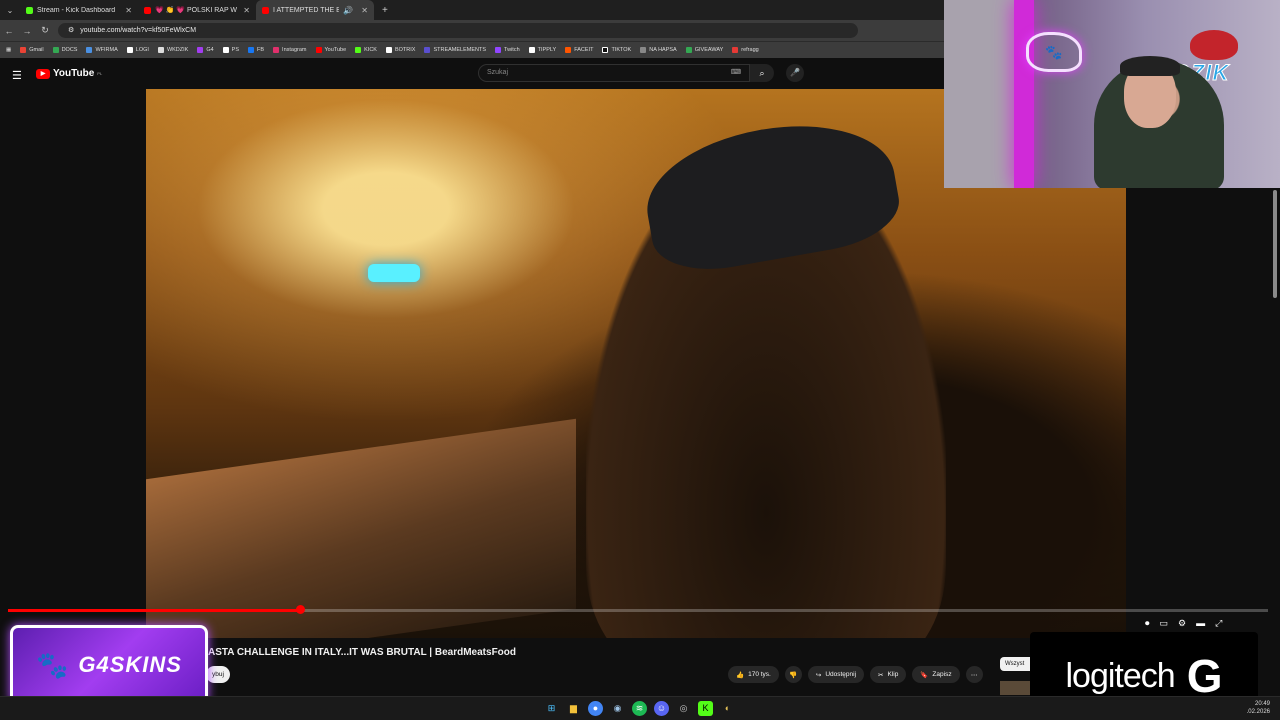 Image resolution: width=1280 pixels, height=720 pixels. Describe the element at coordinates (29, 10) in the screenshot. I see `kick-icon` at that location.